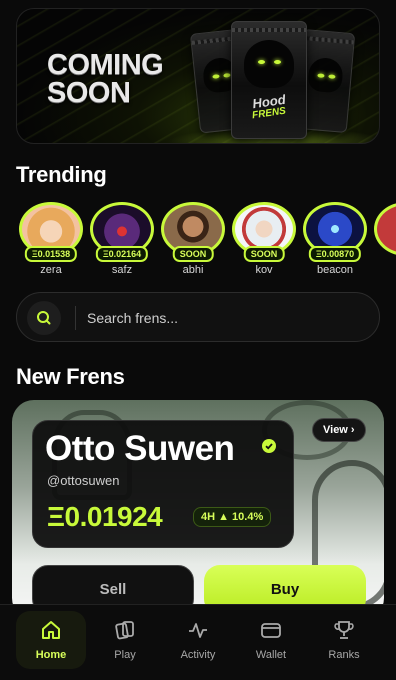  I want to click on trending-item-safz: Ξ0.02164 safz, so click(122, 240).